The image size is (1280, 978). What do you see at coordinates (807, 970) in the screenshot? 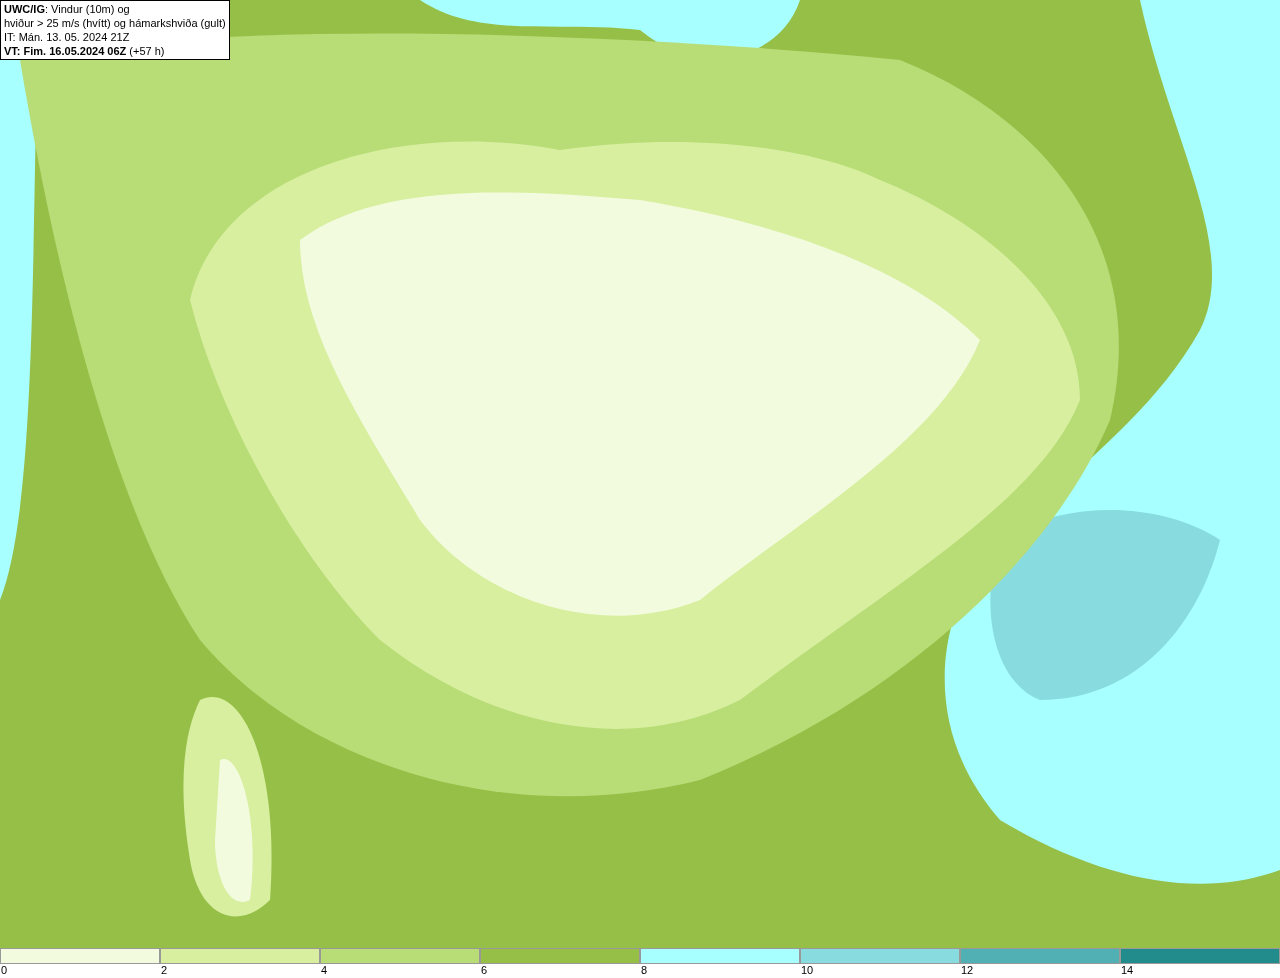
I see `legend-label: 10` at bounding box center [807, 970].